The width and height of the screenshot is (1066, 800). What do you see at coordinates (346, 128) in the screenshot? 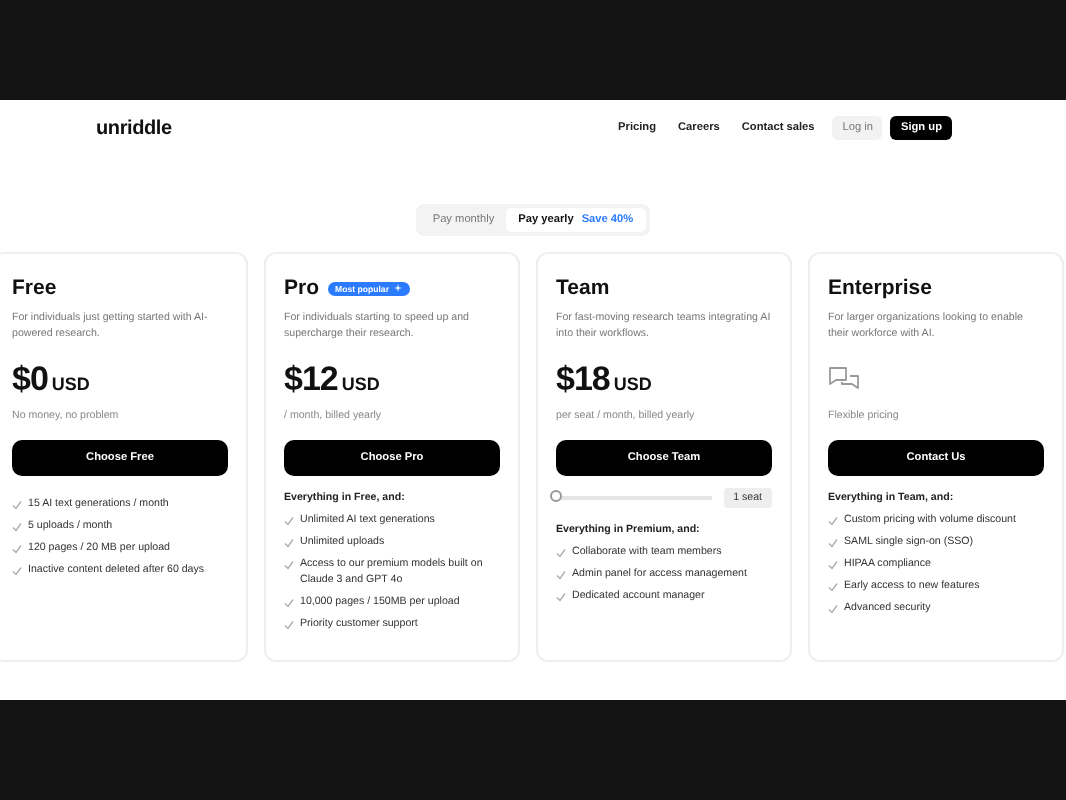
I see `logo: unriddle` at bounding box center [346, 128].